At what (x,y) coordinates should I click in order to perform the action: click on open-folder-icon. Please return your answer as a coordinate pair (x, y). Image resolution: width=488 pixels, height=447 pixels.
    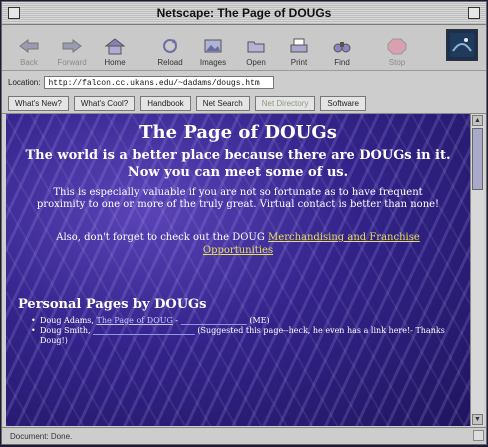
    Looking at the image, I should click on (256, 46).